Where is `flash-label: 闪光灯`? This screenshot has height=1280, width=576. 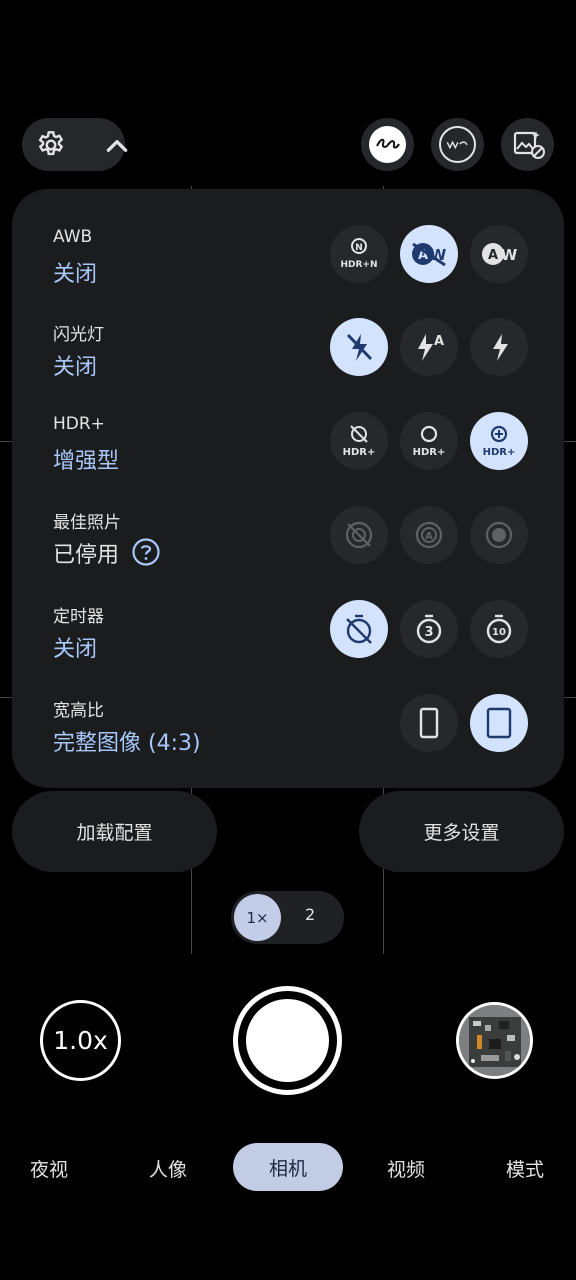
flash-label: 闪光灯 is located at coordinates (78, 335).